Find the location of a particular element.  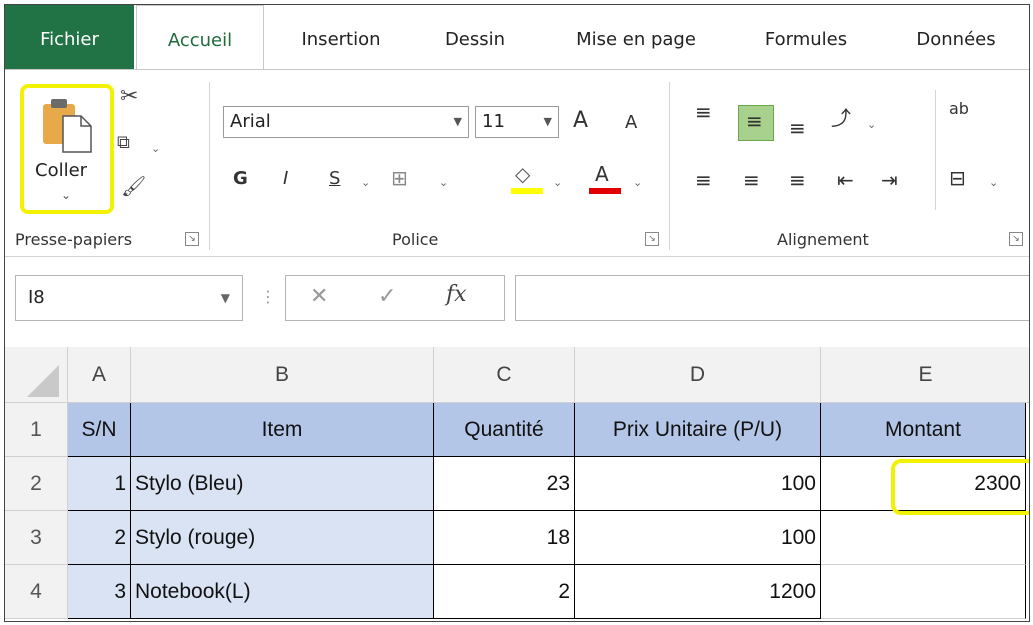

row-header-2: 2 is located at coordinates (36, 484).